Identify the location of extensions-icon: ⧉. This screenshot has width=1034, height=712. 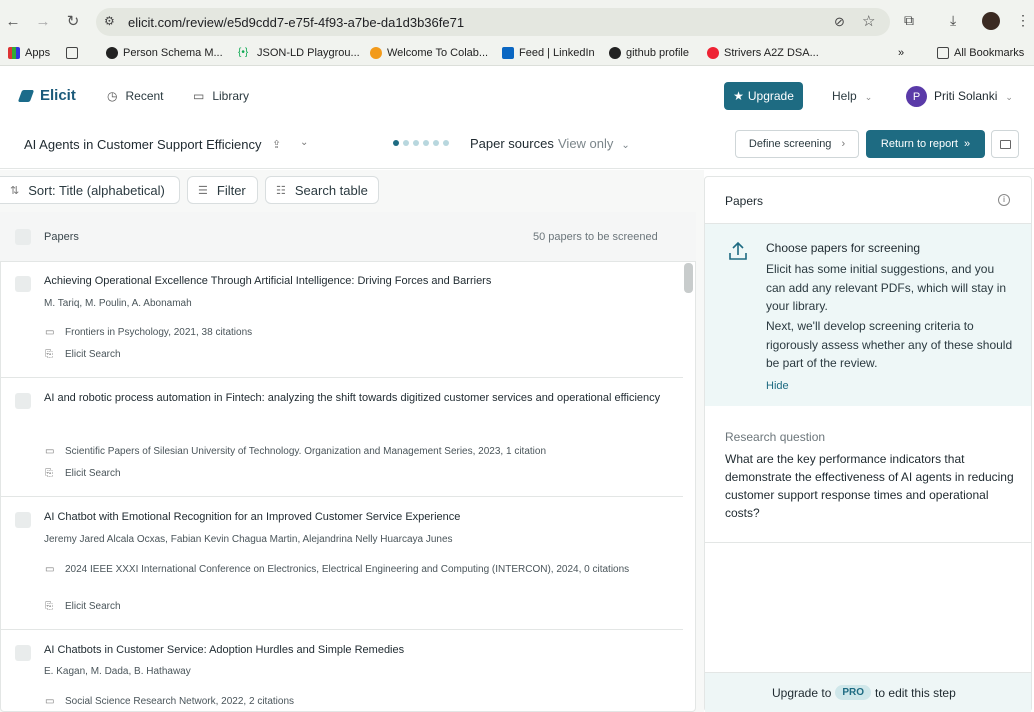
(909, 20).